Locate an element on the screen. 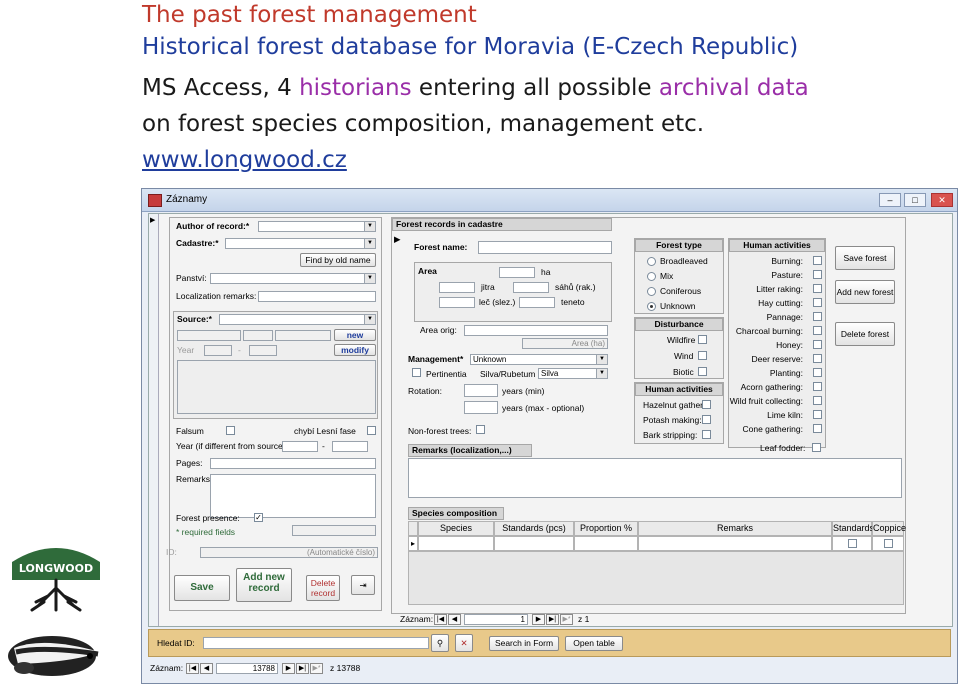 The image size is (960, 689). forest-type-radio-mix is located at coordinates (651, 276).